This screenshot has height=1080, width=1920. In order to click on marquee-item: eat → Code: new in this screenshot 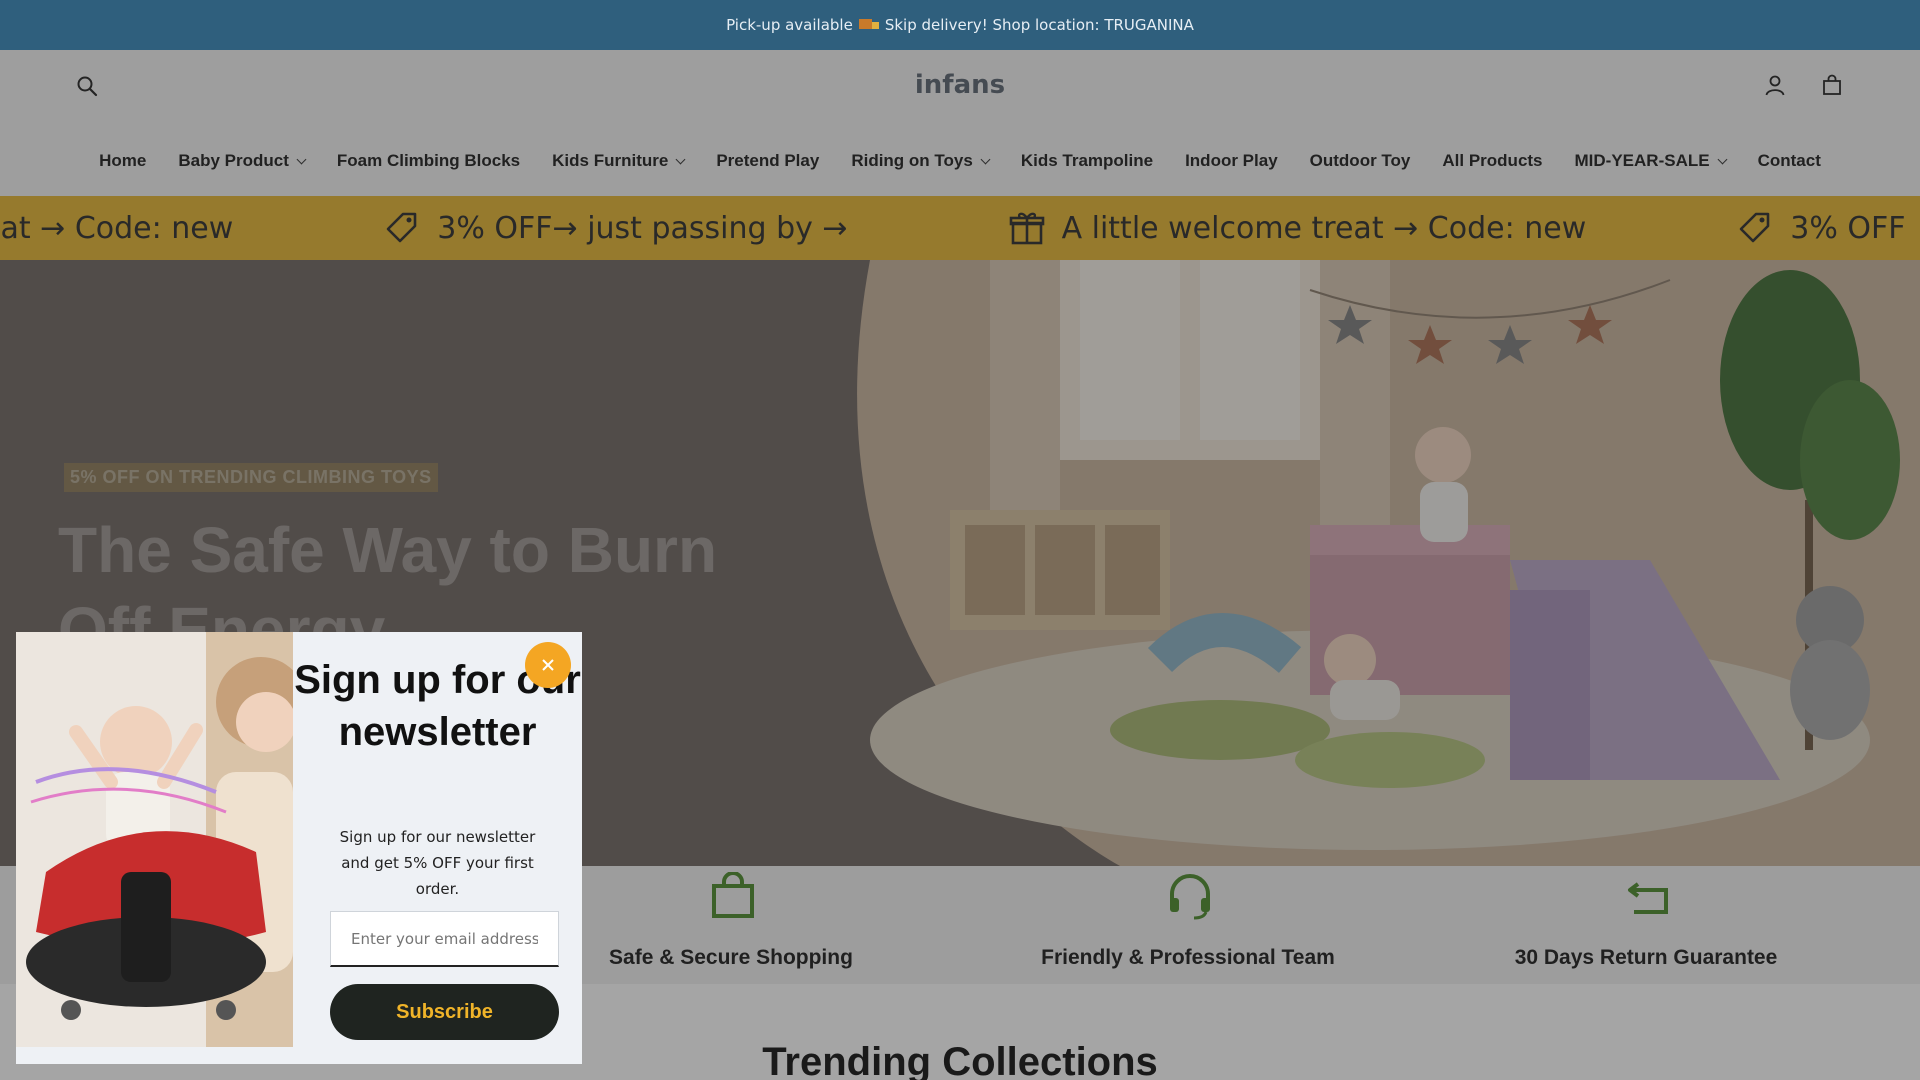, I will do `click(116, 228)`.